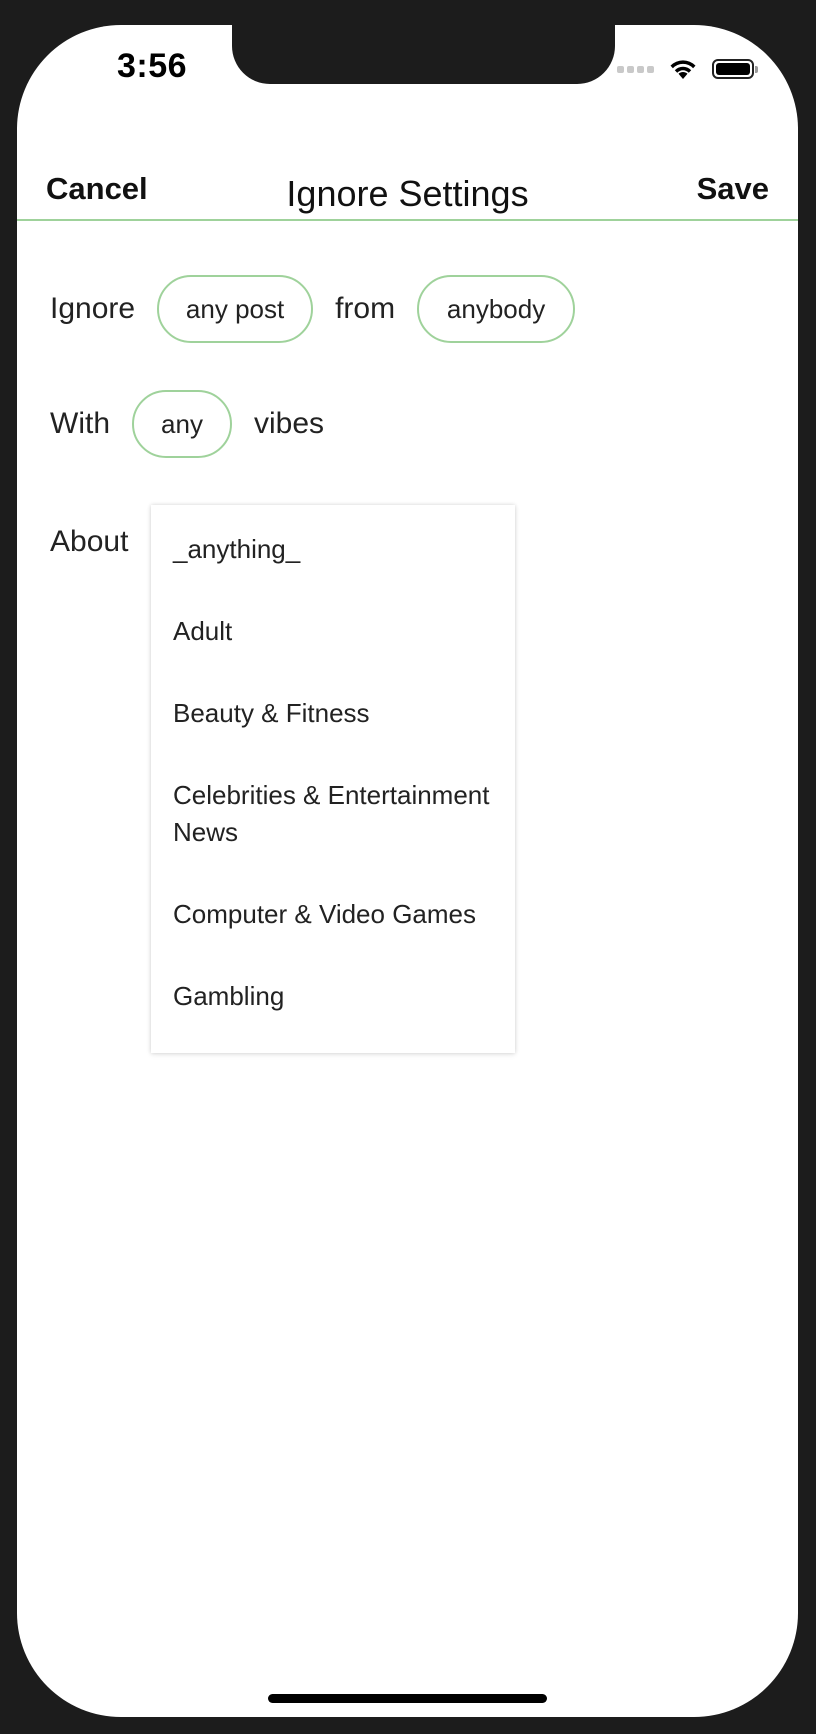 The image size is (816, 1734). What do you see at coordinates (152, 66) in the screenshot?
I see `status-time: 3:56` at bounding box center [152, 66].